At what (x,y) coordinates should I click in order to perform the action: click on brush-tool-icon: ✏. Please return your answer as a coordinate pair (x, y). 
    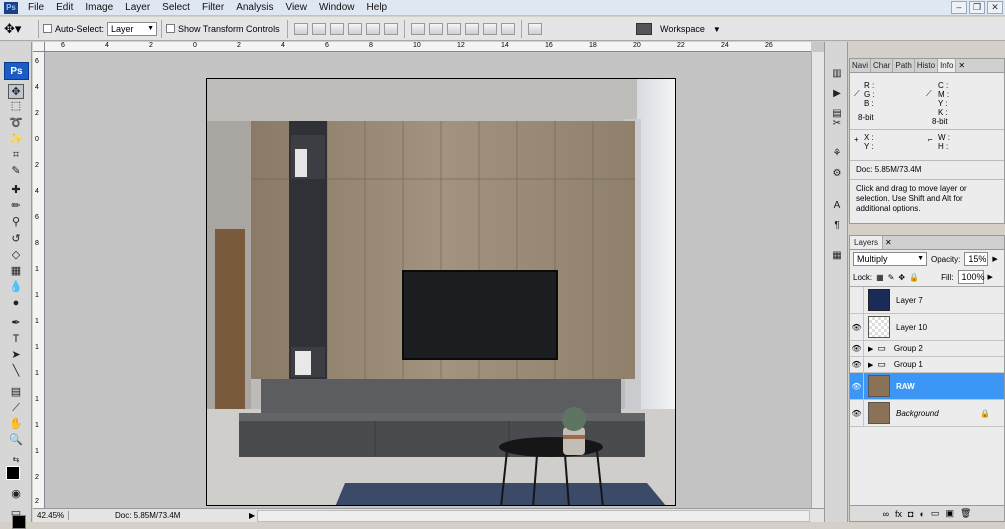
    Looking at the image, I should click on (16, 206).